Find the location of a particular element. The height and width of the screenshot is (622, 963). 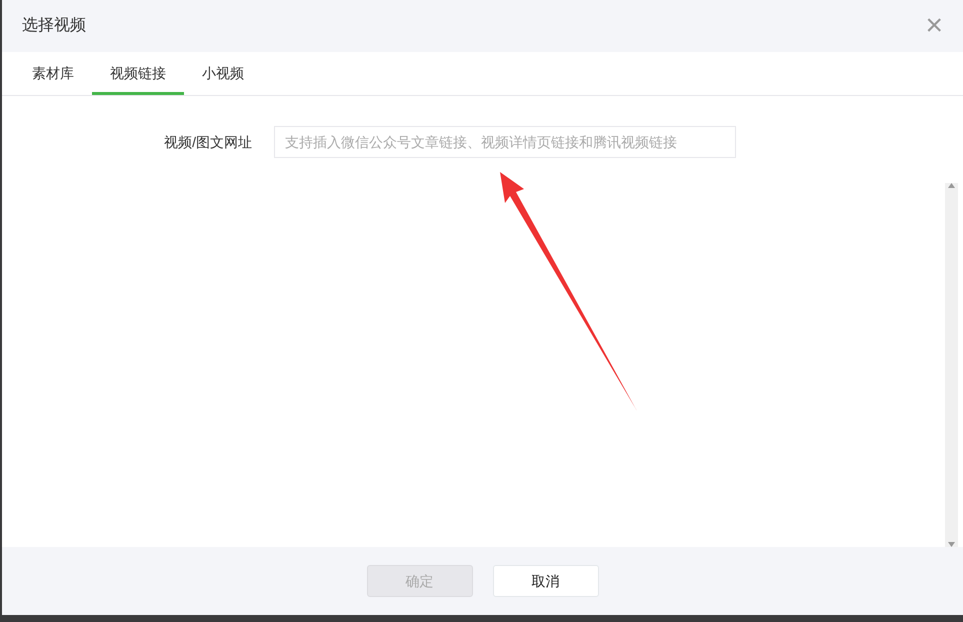

url-input-field: 支持插入微信公众号文章链接、视频详情页链接和腾讯视频链接 is located at coordinates (505, 142).